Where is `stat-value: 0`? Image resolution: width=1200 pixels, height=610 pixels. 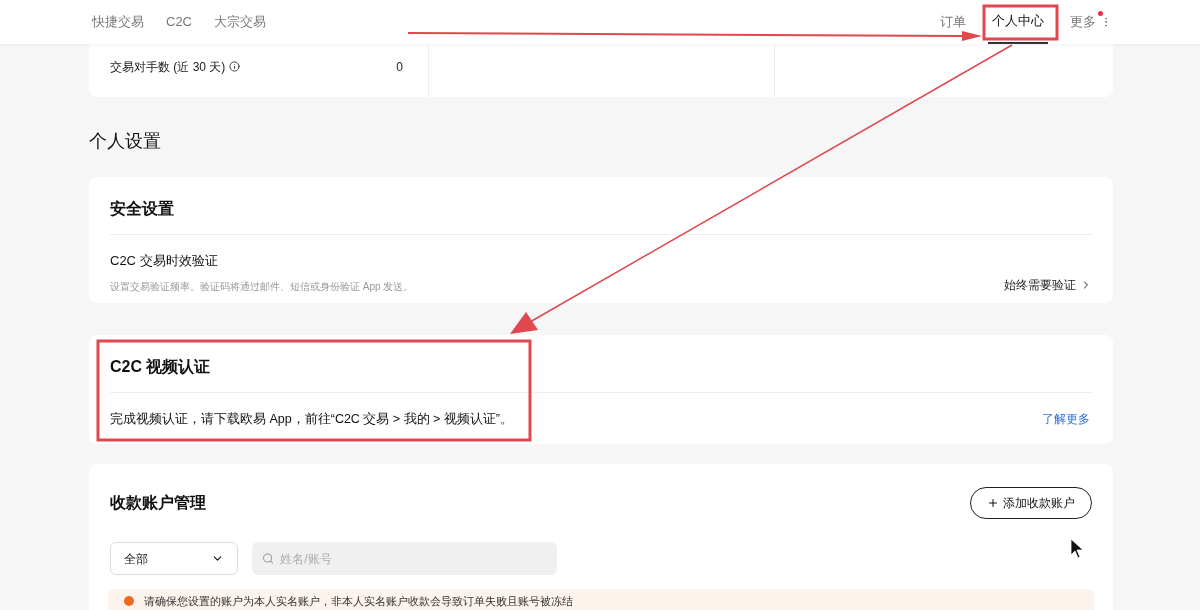
stat-value: 0 is located at coordinates (399, 67).